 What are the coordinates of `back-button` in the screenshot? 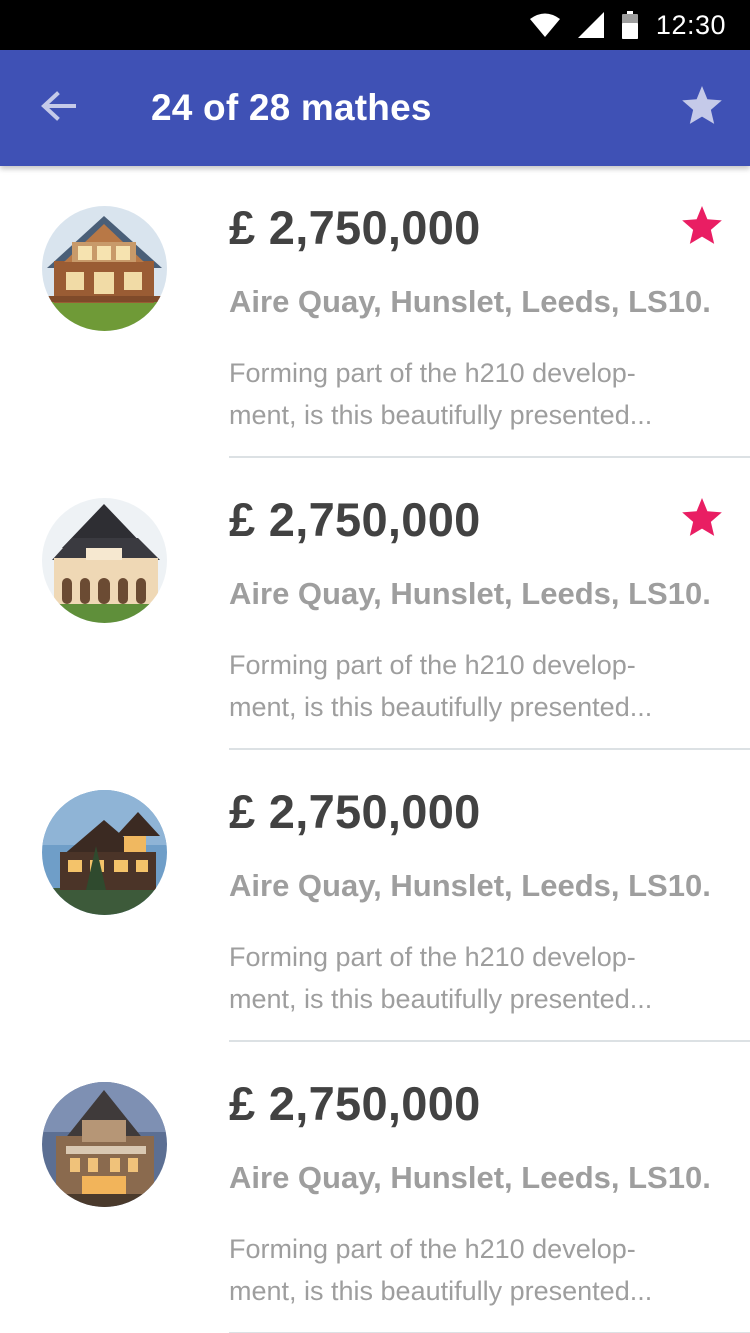 It's located at (58, 108).